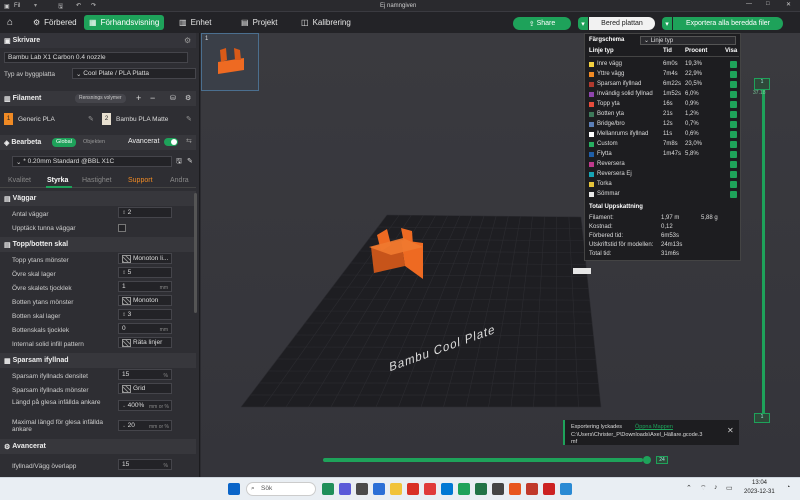 The height and width of the screenshot is (500, 800). Describe the element at coordinates (149, 119) in the screenshot. I see `filament-slot-2: 2 Bambu PLA Matte ✎` at that location.